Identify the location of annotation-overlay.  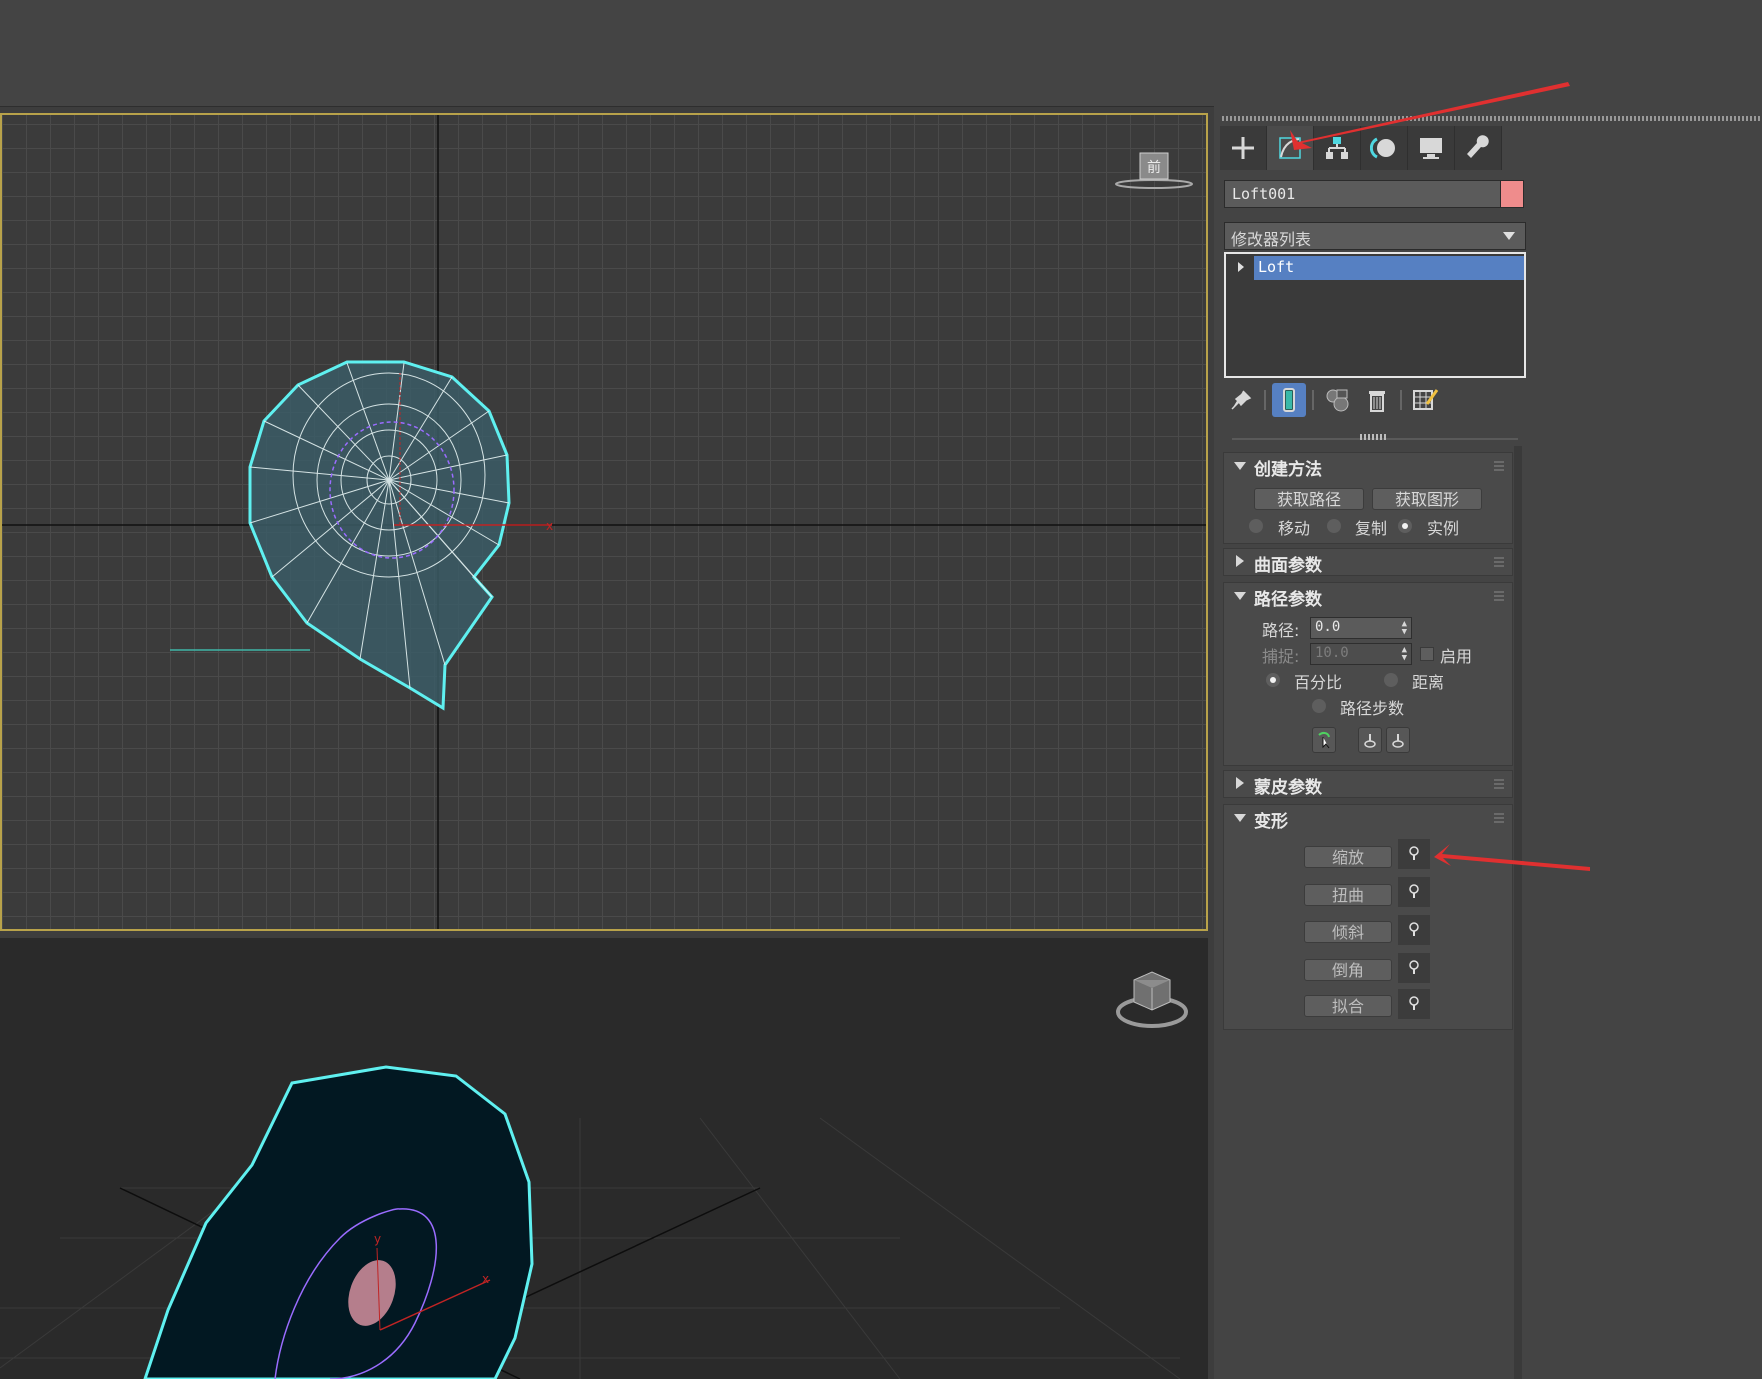
(1440, 476).